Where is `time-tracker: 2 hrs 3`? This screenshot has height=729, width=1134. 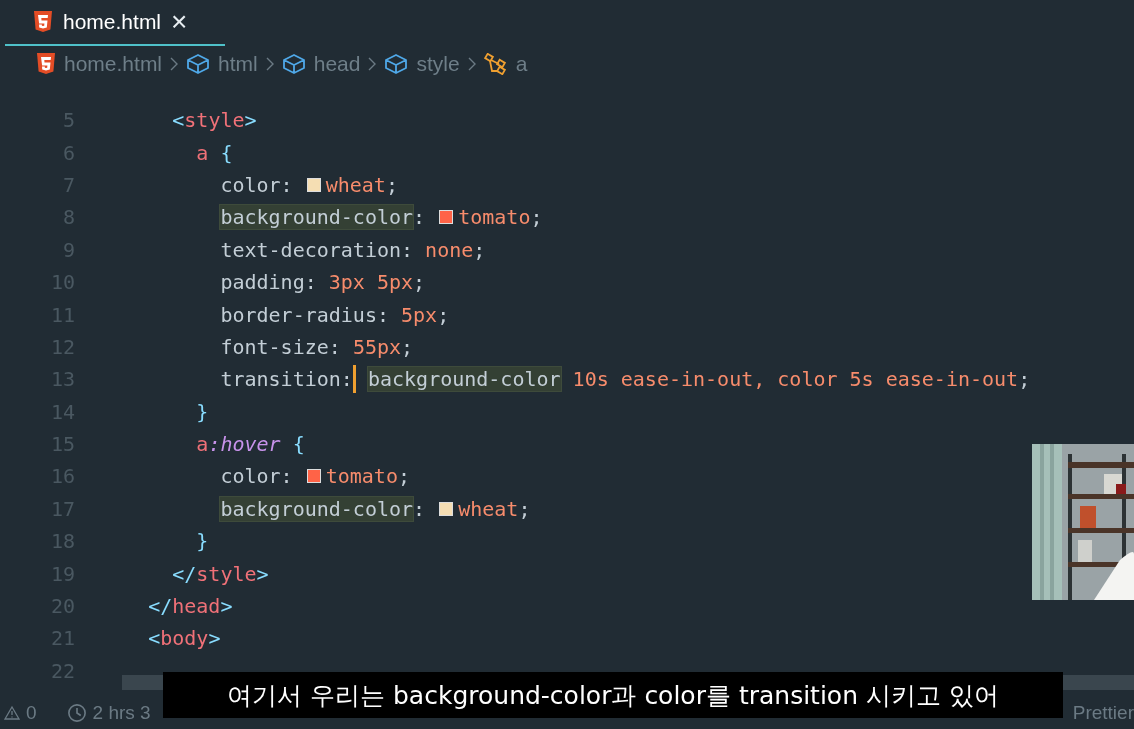 time-tracker: 2 hrs 3 is located at coordinates (121, 713).